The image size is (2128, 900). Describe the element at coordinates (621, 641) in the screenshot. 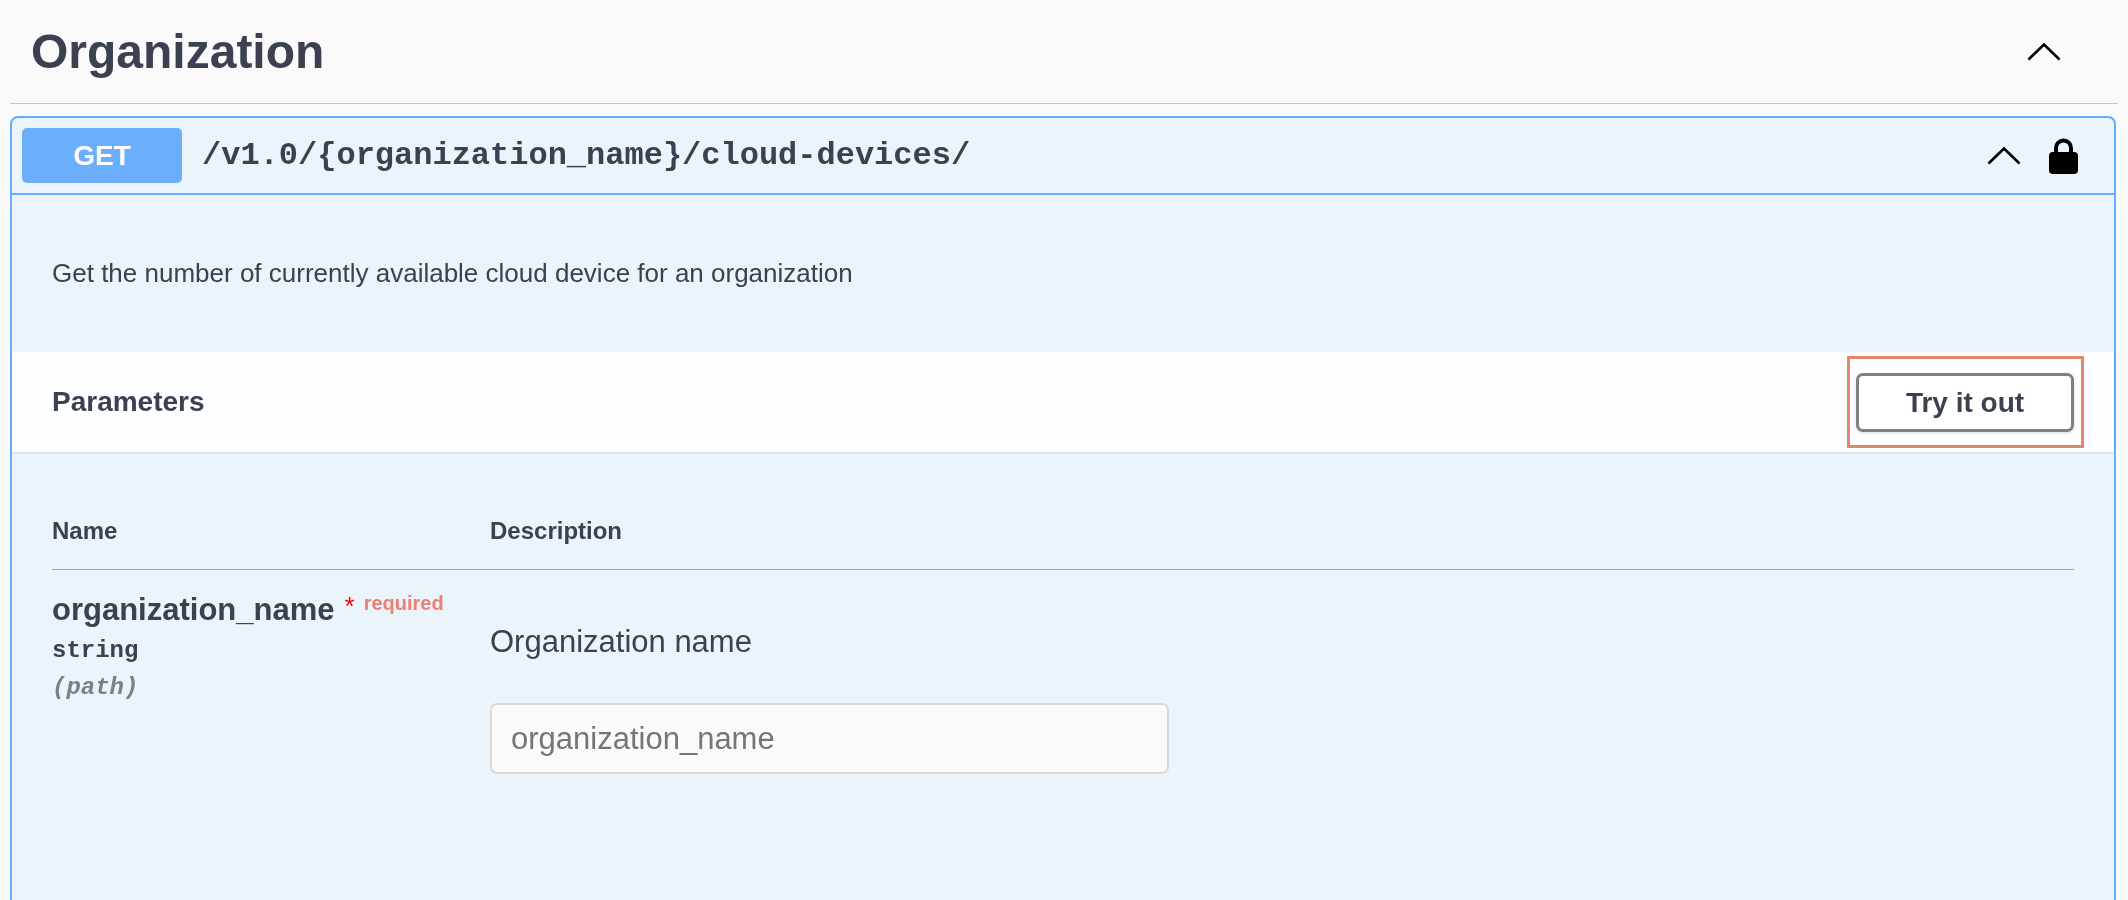

I see `parameter-description: Organization name` at that location.